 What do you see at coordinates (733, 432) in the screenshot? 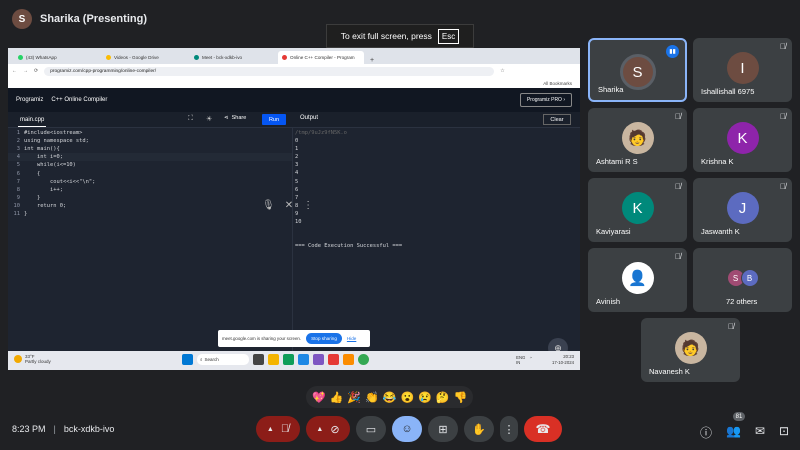
I see `people-icon: 👥` at bounding box center [733, 432].